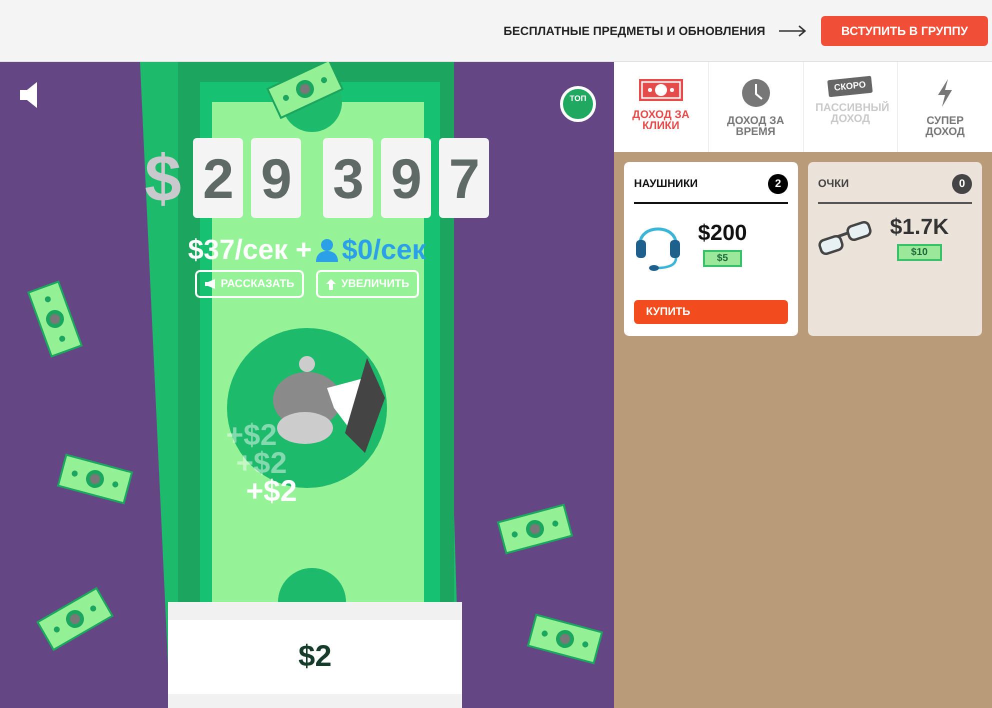 The width and height of the screenshot is (992, 708). Describe the element at coordinates (210, 284) in the screenshot. I see `megaphone-icon` at that location.